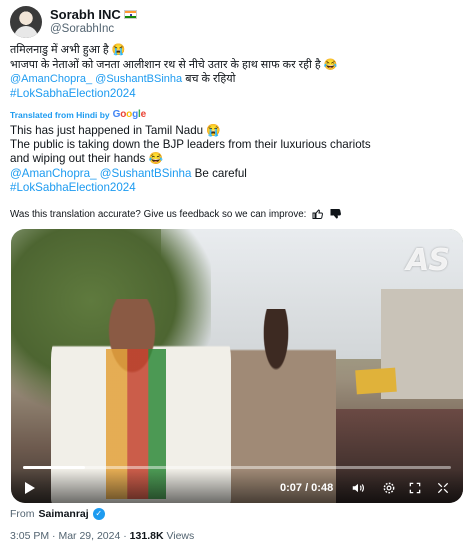  I want to click on translation-attribution: Translated from Hindi by Google, so click(78, 114).